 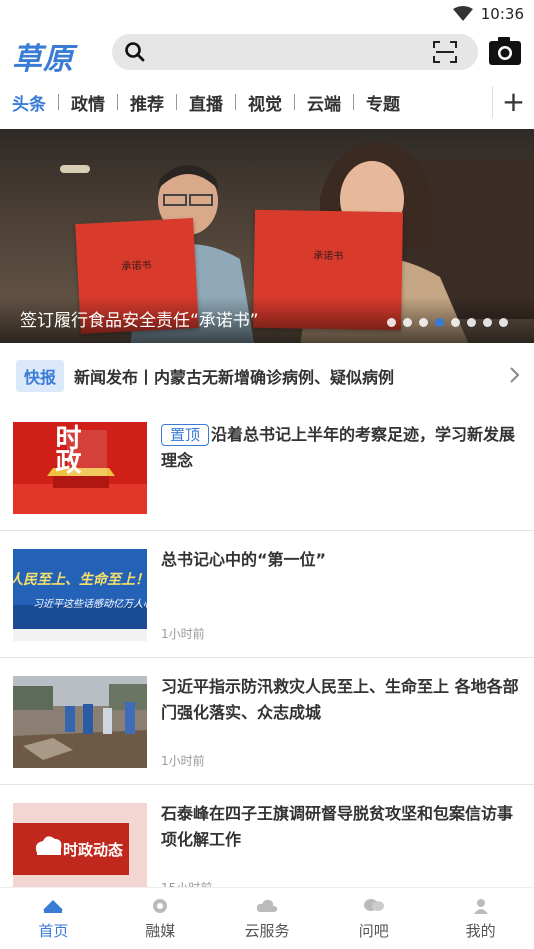 I want to click on flood-relief-photo, so click(x=80, y=722).